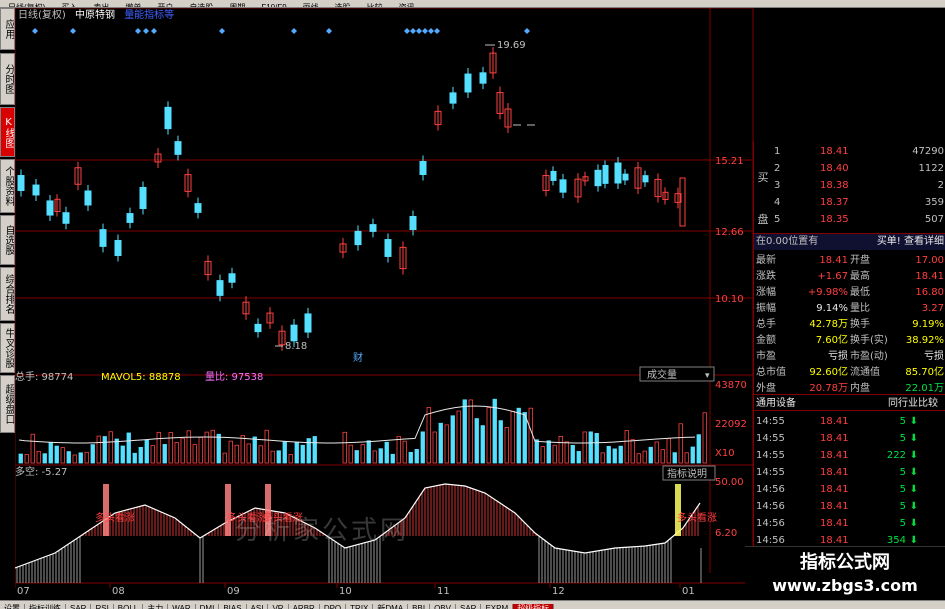  What do you see at coordinates (7, 29) in the screenshot?
I see `left-tab: 应用` at bounding box center [7, 29].